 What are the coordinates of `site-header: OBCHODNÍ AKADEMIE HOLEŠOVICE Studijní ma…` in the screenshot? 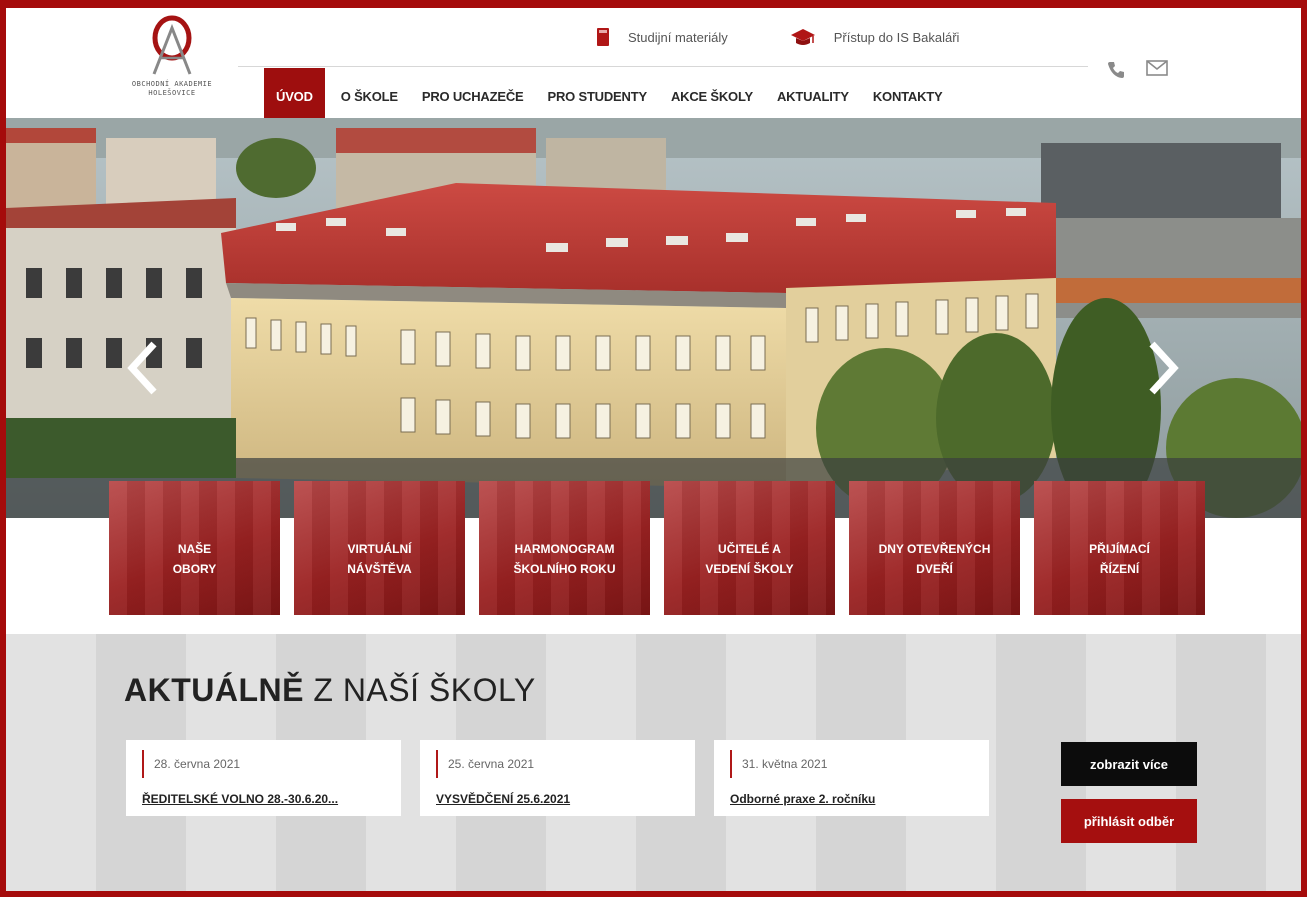 It's located at (653, 67).